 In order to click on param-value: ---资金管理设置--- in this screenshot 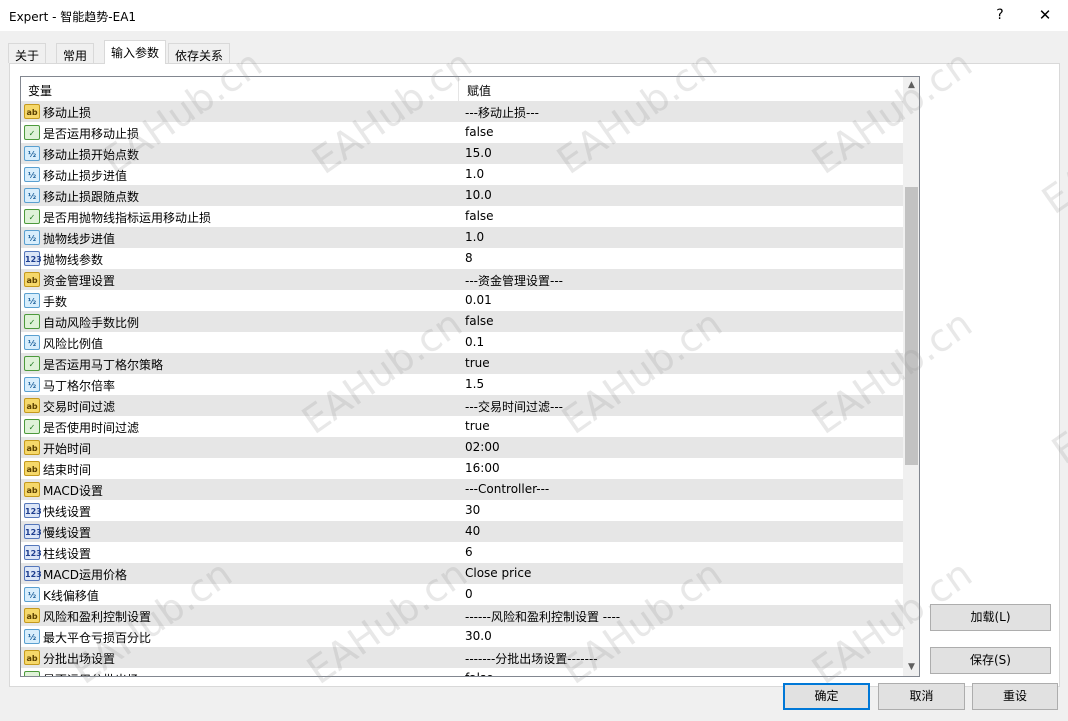, I will do `click(514, 280)`.